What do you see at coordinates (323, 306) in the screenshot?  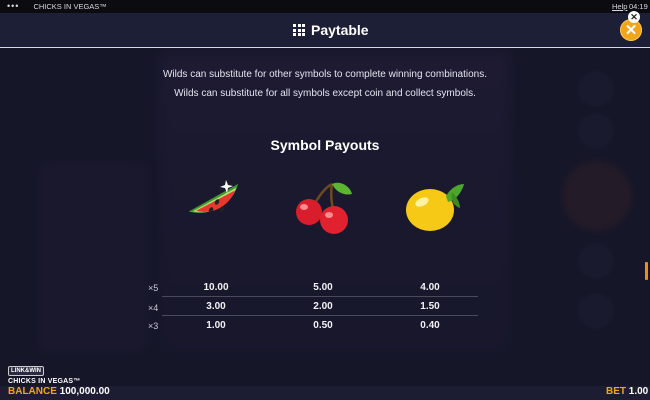 I see `payout-cherries-x4: 2.00` at bounding box center [323, 306].